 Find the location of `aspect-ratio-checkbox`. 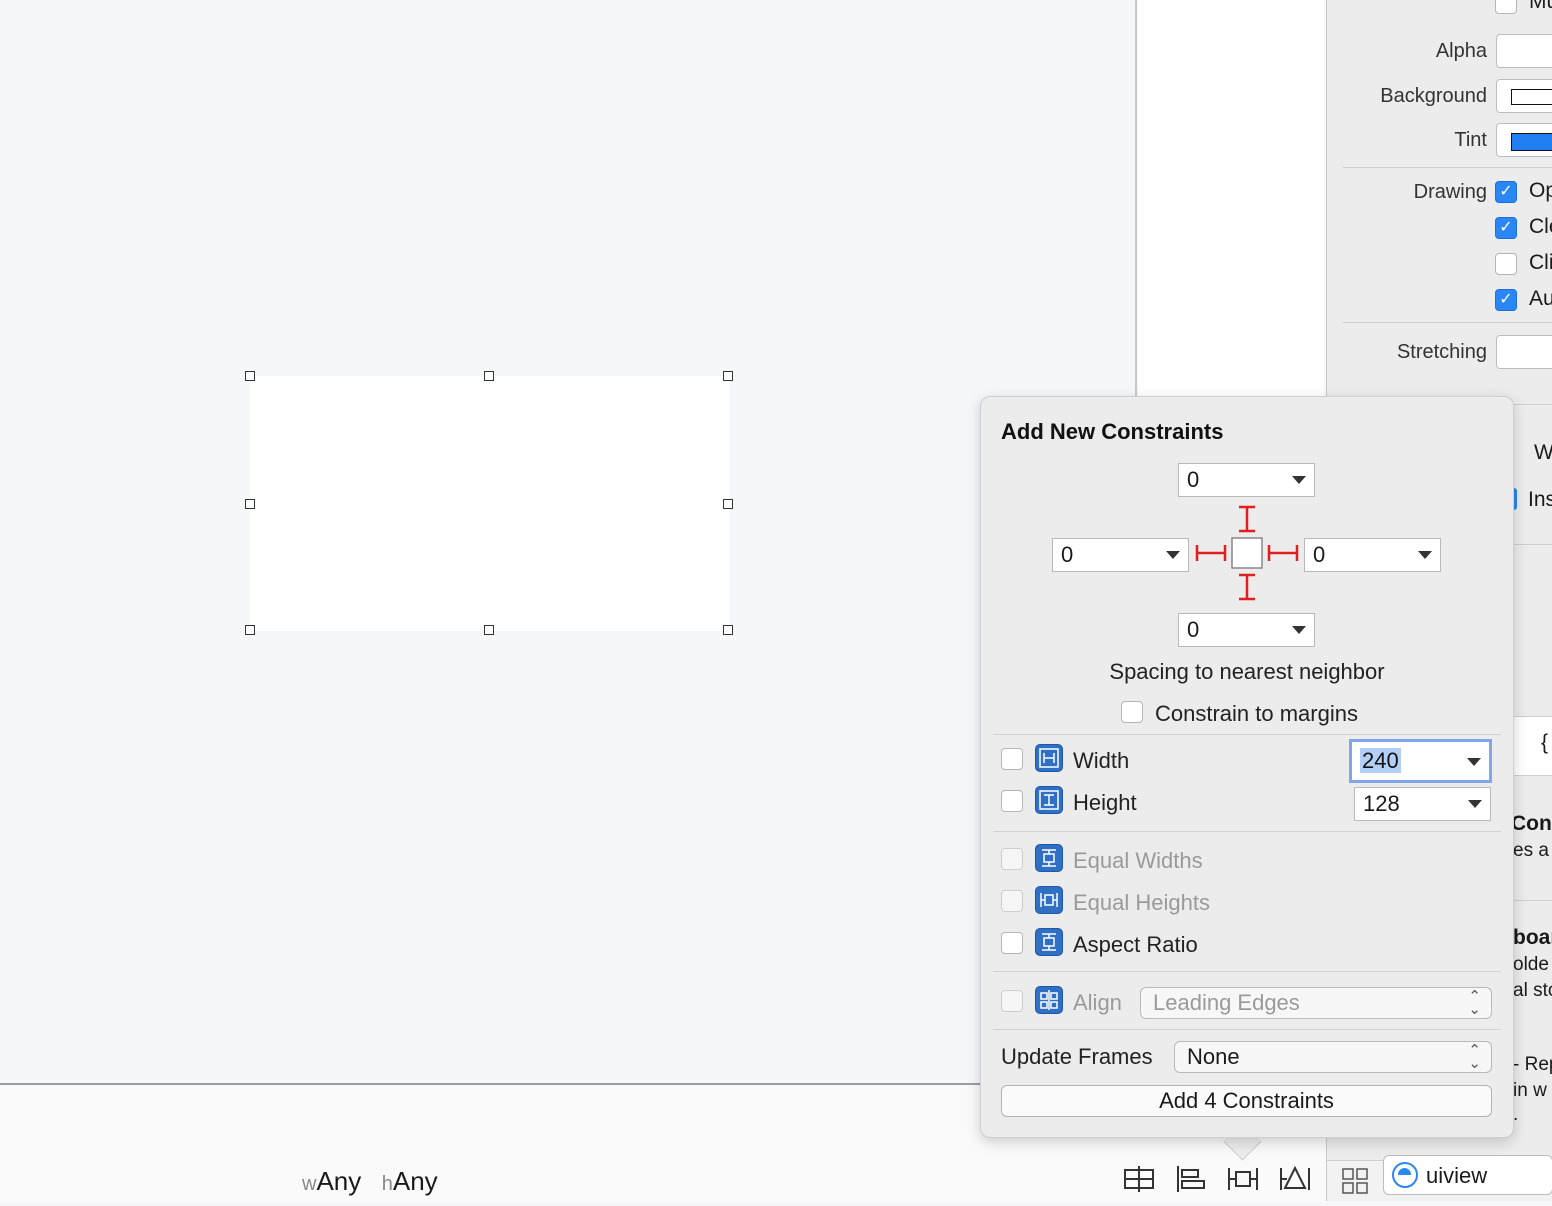

aspect-ratio-checkbox is located at coordinates (1012, 943).